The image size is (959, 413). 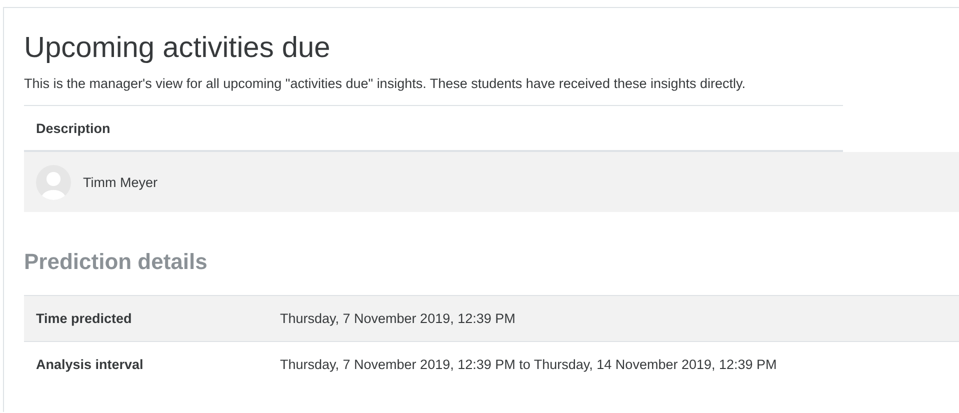 I want to click on detail-value: Thursday, 7 November 2019, 12:39 PM to Thursday, 14 November 2019, 12:39 PM, so click(x=528, y=364).